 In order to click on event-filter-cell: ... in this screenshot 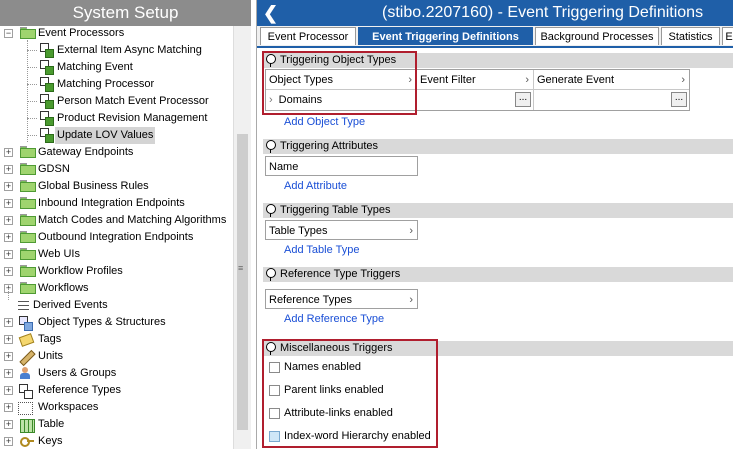, I will do `click(475, 100)`.